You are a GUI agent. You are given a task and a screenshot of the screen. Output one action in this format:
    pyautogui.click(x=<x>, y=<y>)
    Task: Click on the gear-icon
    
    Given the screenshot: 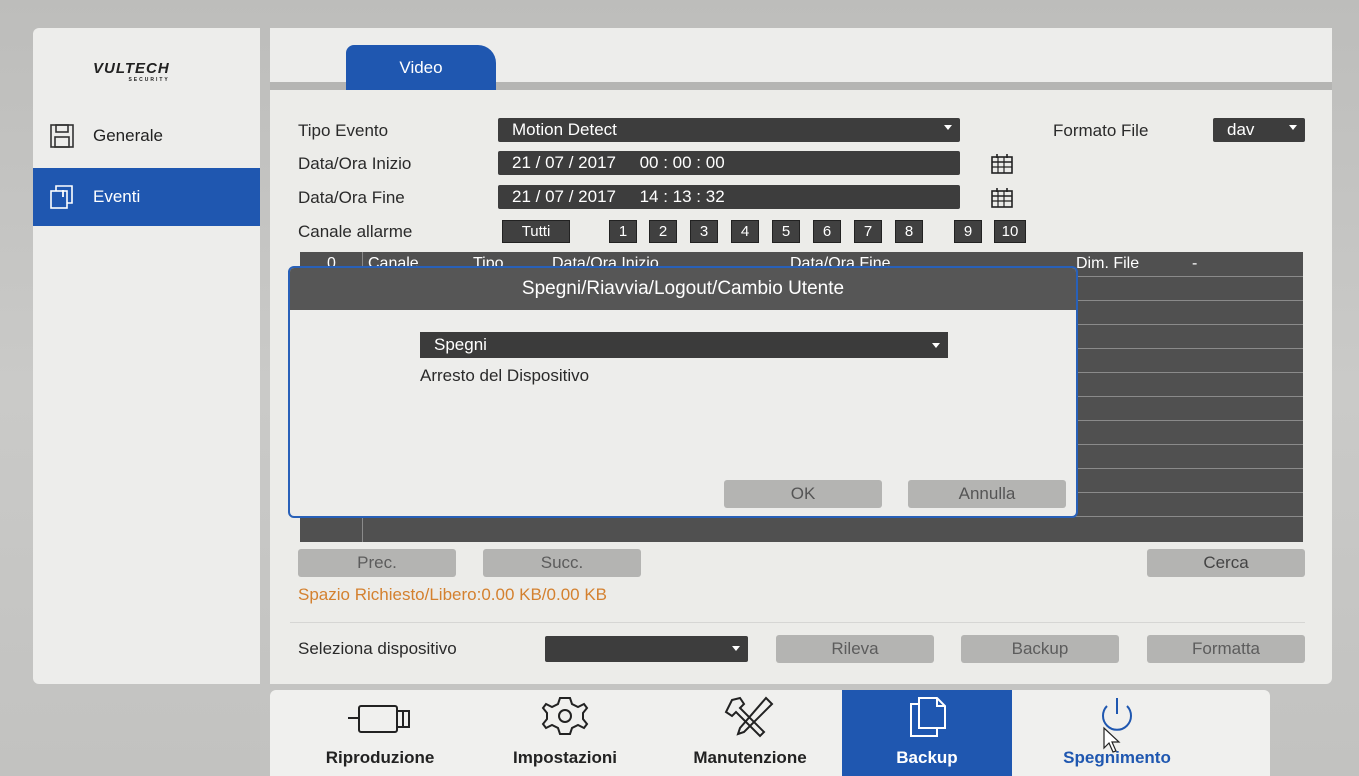 What is the action you would take?
    pyautogui.click(x=565, y=716)
    